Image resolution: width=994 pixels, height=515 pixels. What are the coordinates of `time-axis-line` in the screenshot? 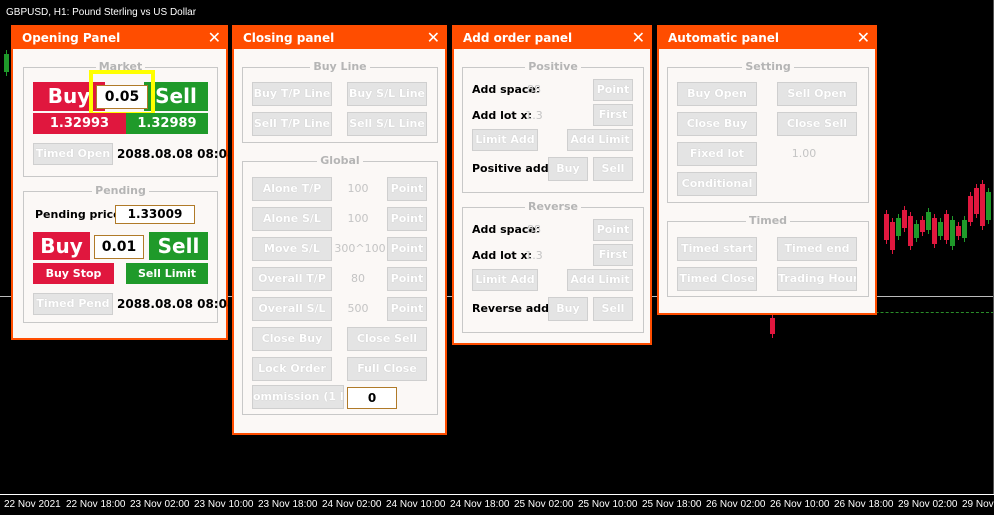 It's located at (497, 494).